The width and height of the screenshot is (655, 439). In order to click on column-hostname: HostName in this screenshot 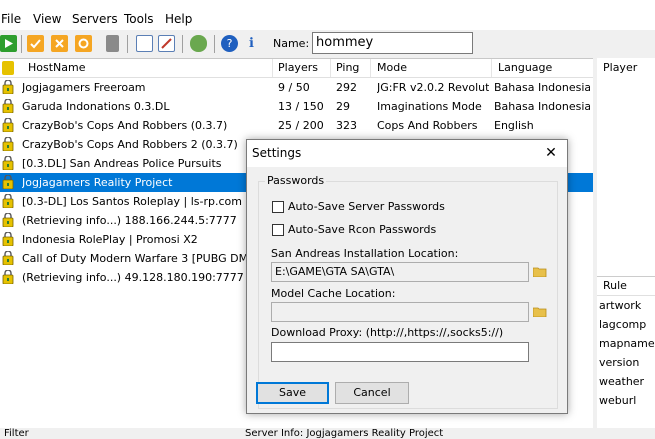, I will do `click(57, 67)`.